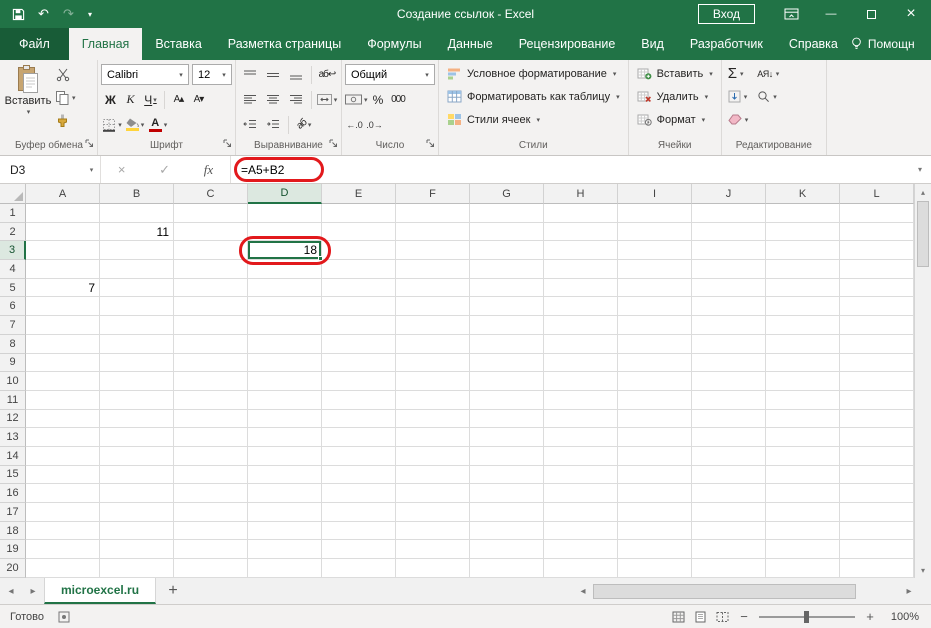 The image size is (931, 628). What do you see at coordinates (63, 307) in the screenshot?
I see `cell-A6` at bounding box center [63, 307].